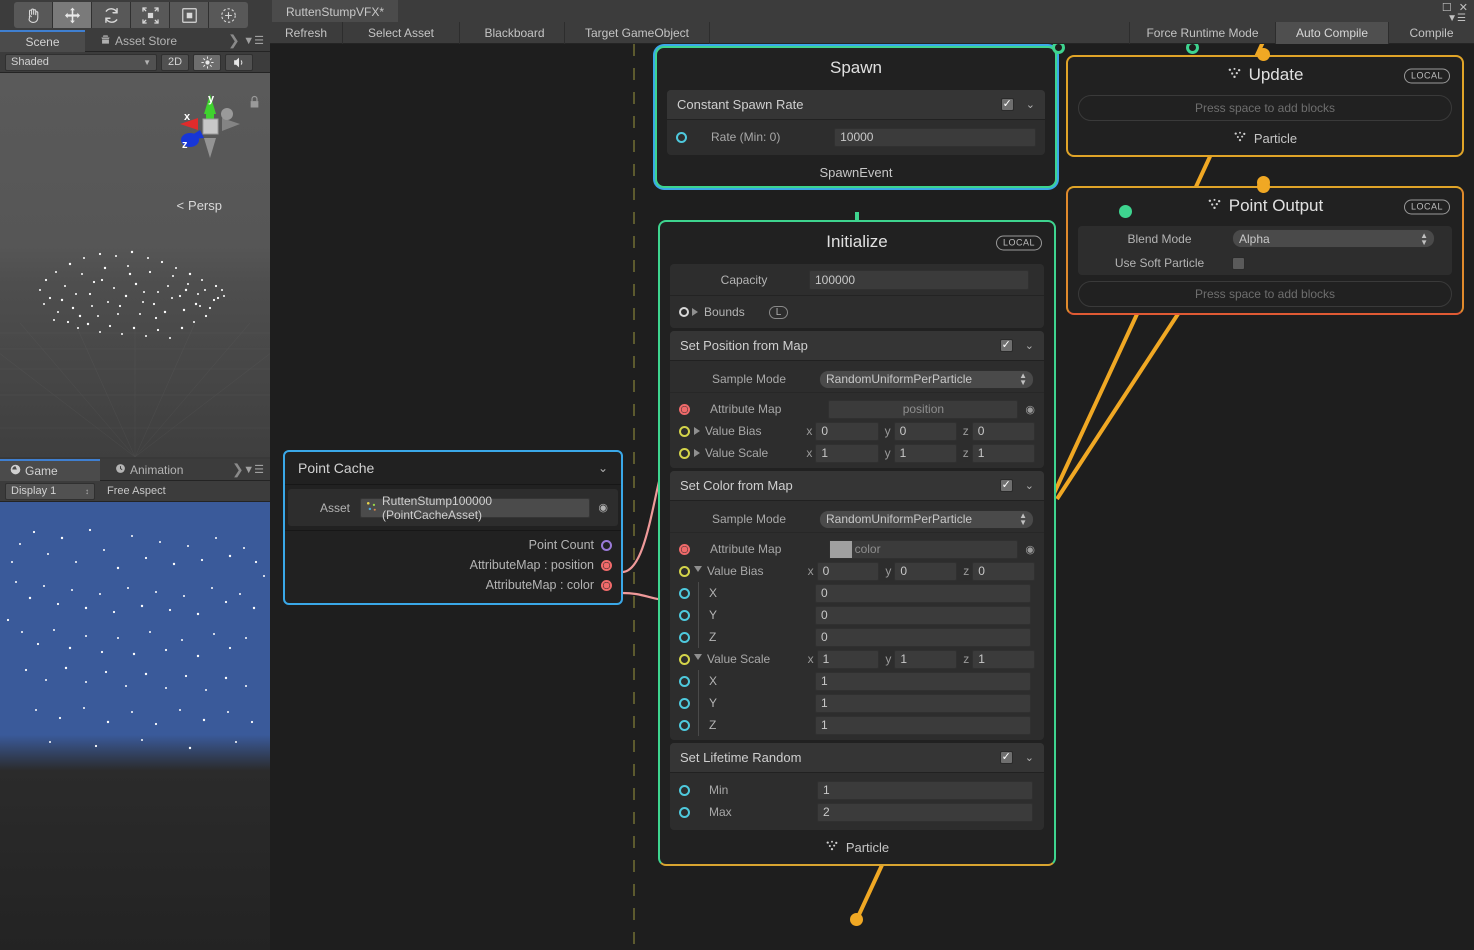 The height and width of the screenshot is (950, 1474). What do you see at coordinates (1125, 211) in the screenshot?
I see `spawn-output-port` at bounding box center [1125, 211].